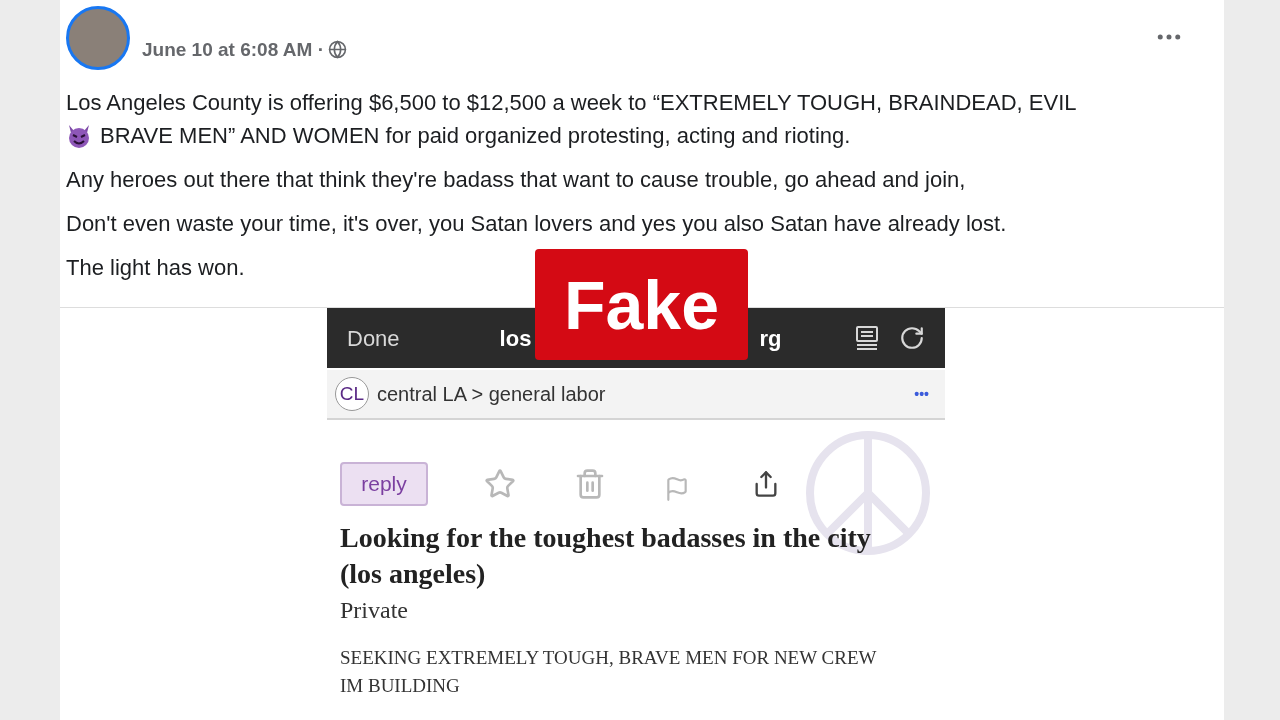  I want to click on done-link: Done, so click(373, 338).